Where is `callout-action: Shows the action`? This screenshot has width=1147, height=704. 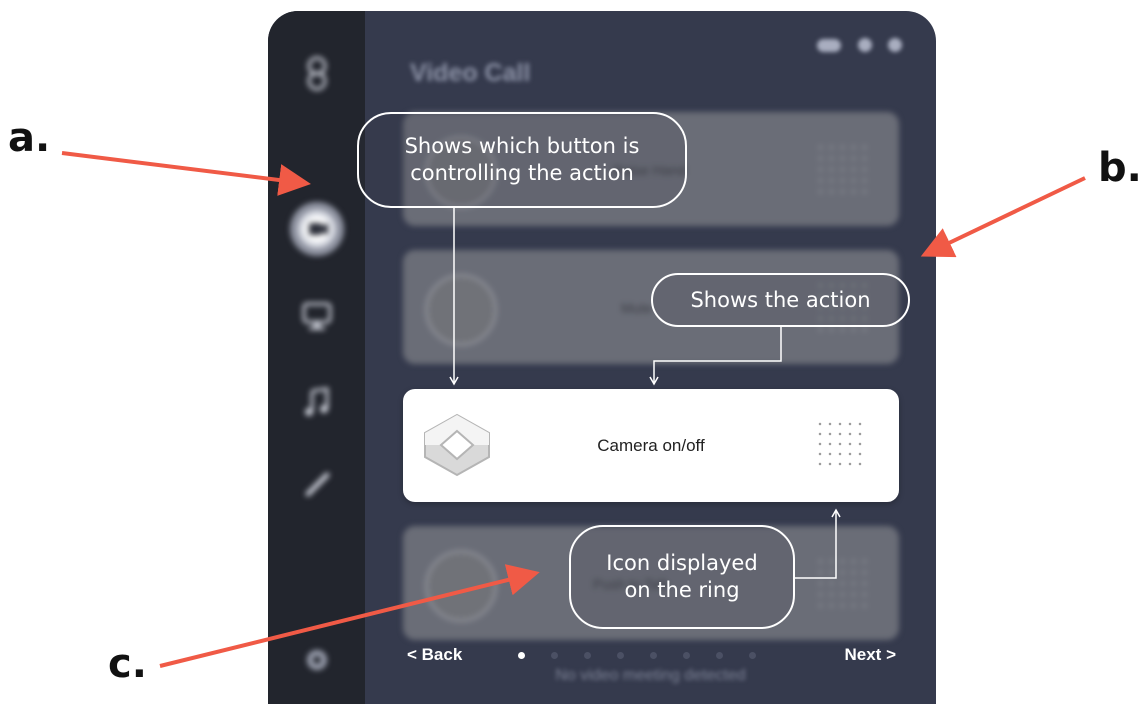
callout-action: Shows the action is located at coordinates (780, 300).